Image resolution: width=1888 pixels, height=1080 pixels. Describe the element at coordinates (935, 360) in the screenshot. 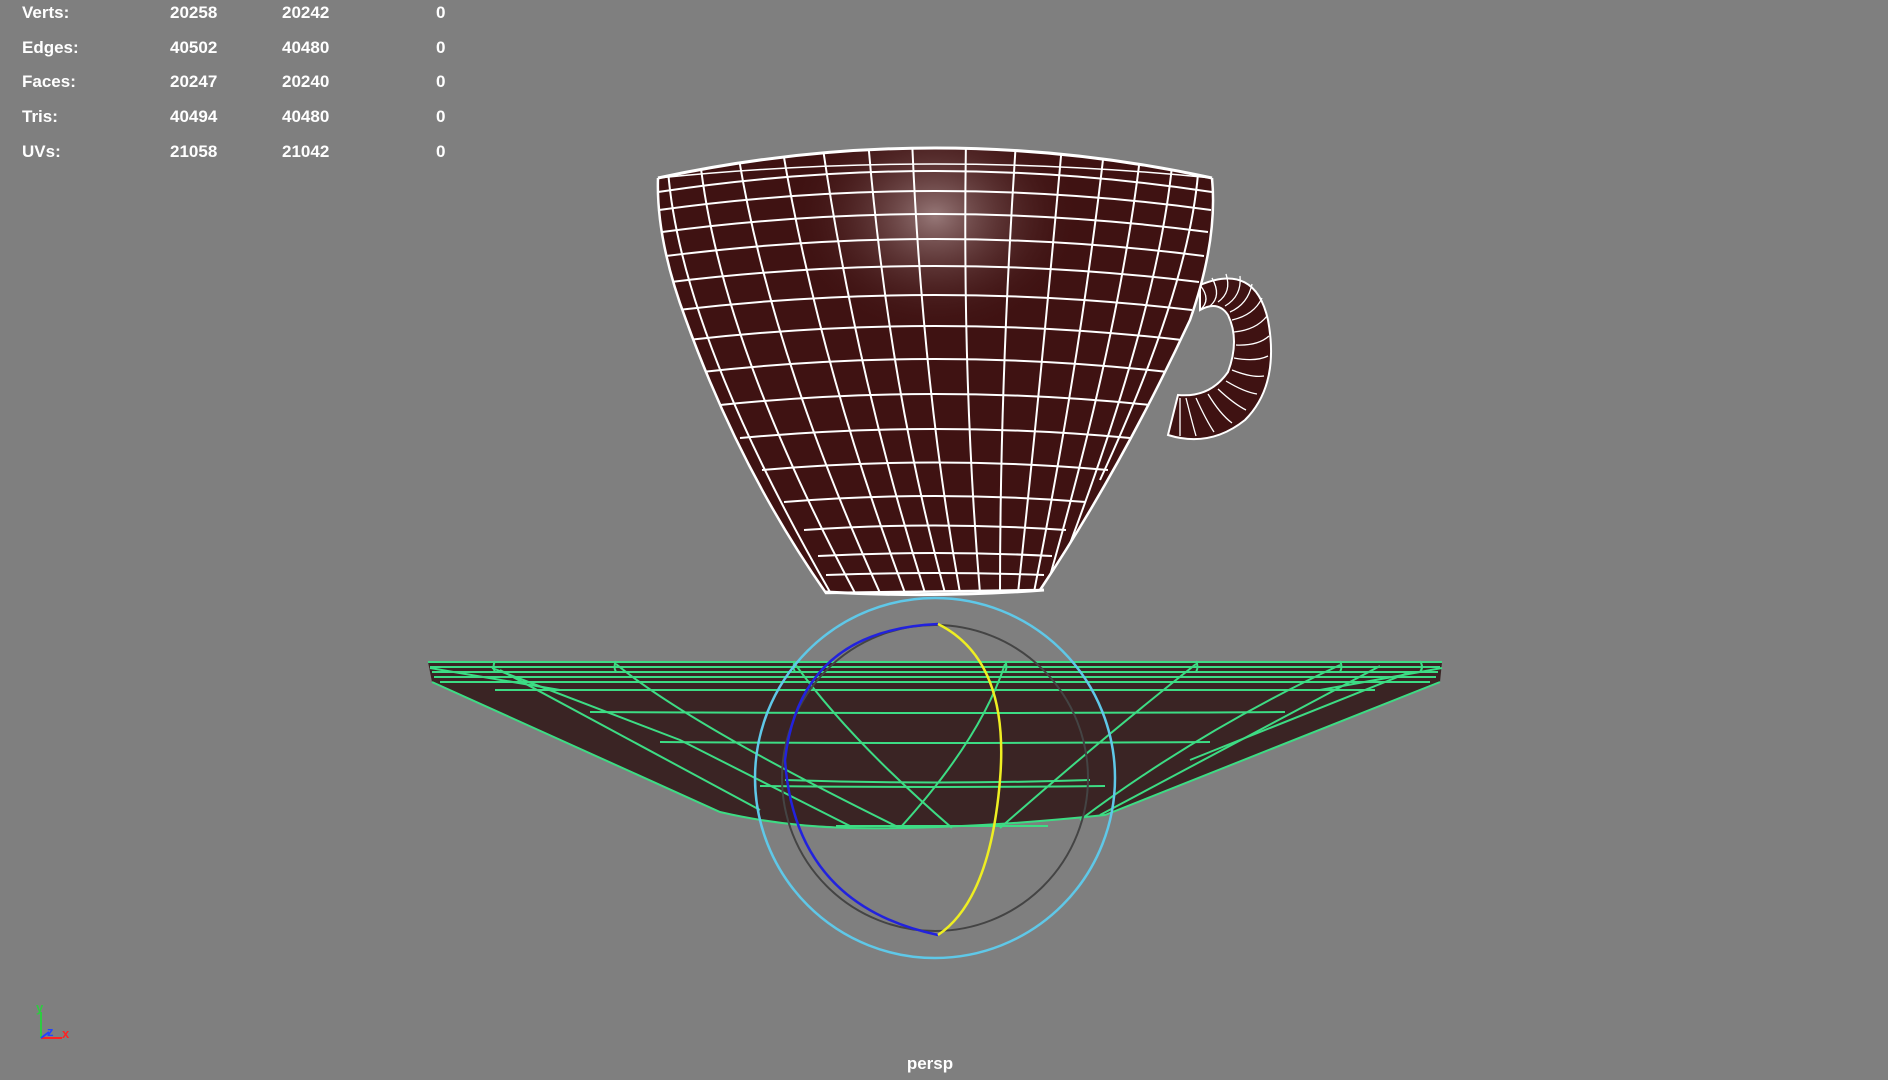

I see `cup-body` at that location.